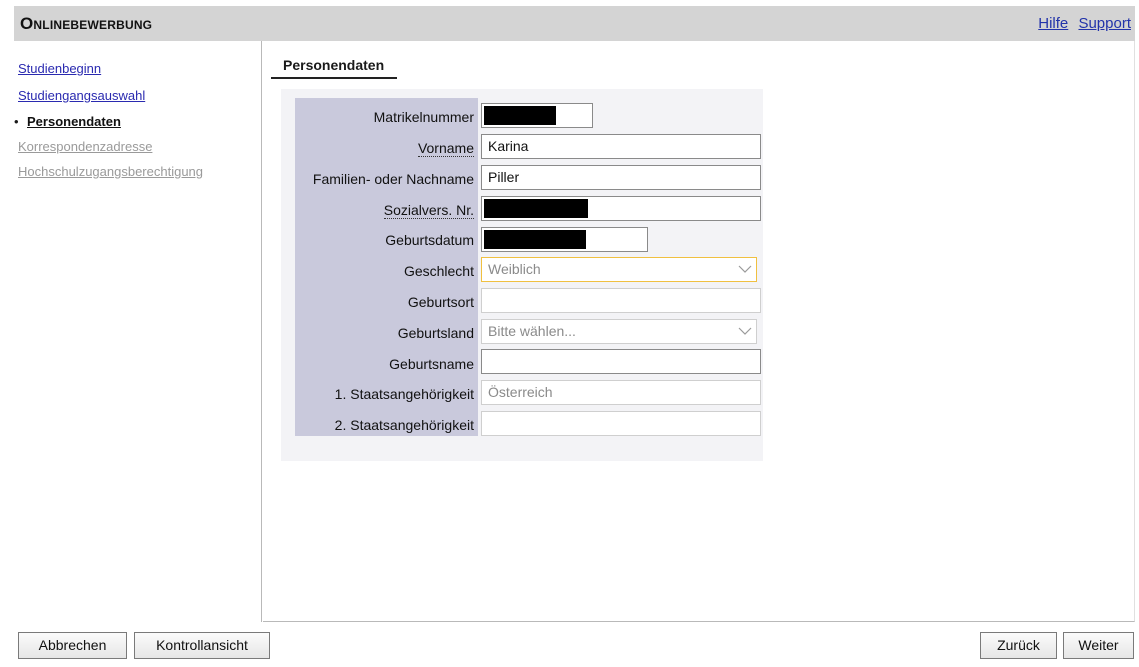 The image size is (1139, 667). Describe the element at coordinates (423, 117) in the screenshot. I see `label-matrikelnummer: Matrikelnummer` at that location.